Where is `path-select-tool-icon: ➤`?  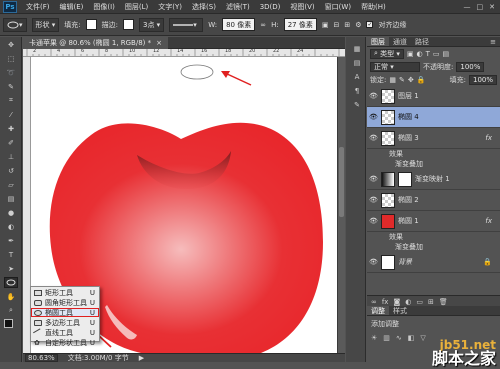
path-select-tool-icon: ➤ is located at coordinates (11, 268).